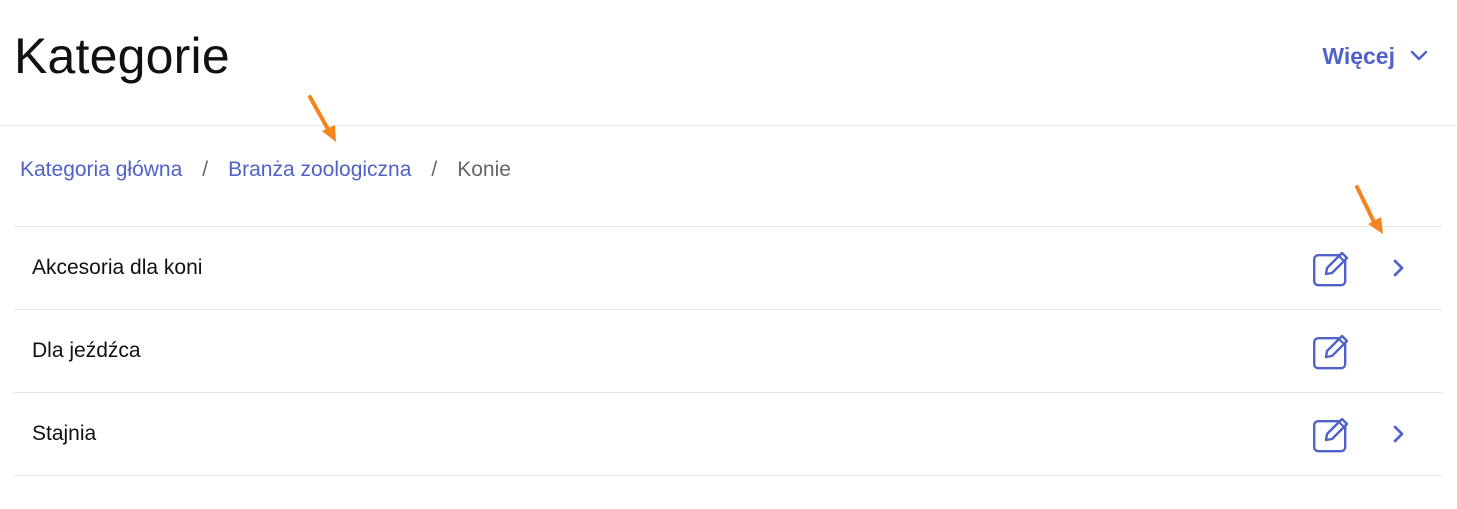 This screenshot has height=509, width=1457. What do you see at coordinates (64, 433) in the screenshot?
I see `category-name: Stajnia` at bounding box center [64, 433].